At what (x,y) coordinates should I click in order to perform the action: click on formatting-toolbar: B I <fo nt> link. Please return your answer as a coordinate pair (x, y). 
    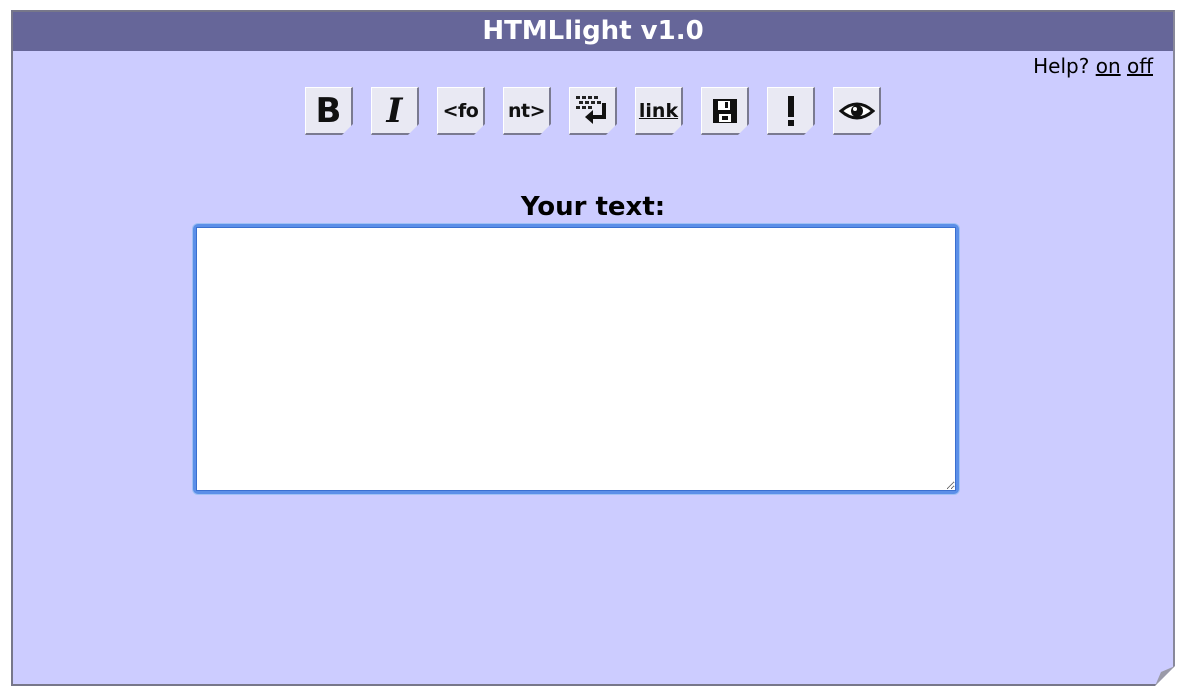
    Looking at the image, I should click on (593, 111).